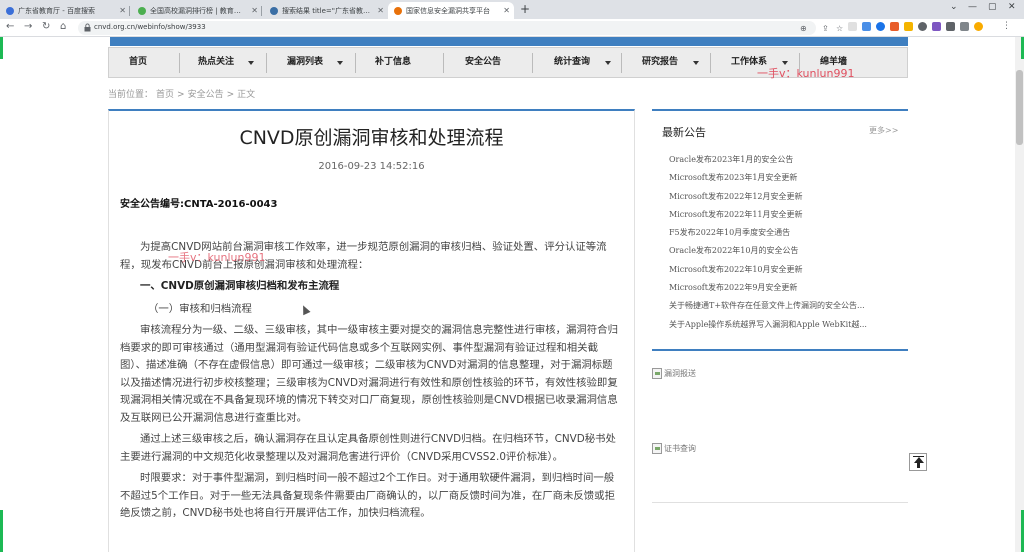  Describe the element at coordinates (787, 197) in the screenshot. I see `announcement-item: Microsoft发布2022年12月安全更新` at that location.